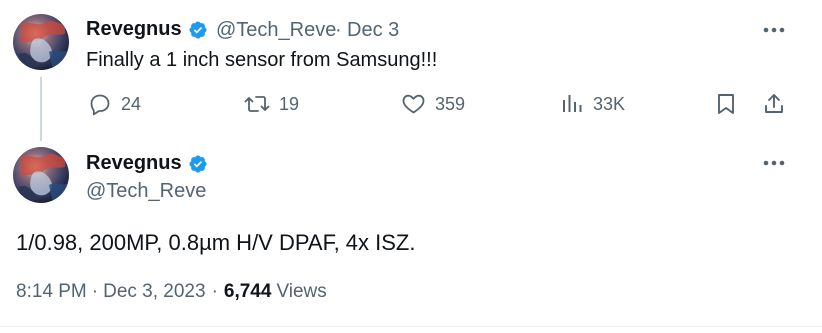 Image resolution: width=822 pixels, height=333 pixels. I want to click on share-button, so click(774, 104).